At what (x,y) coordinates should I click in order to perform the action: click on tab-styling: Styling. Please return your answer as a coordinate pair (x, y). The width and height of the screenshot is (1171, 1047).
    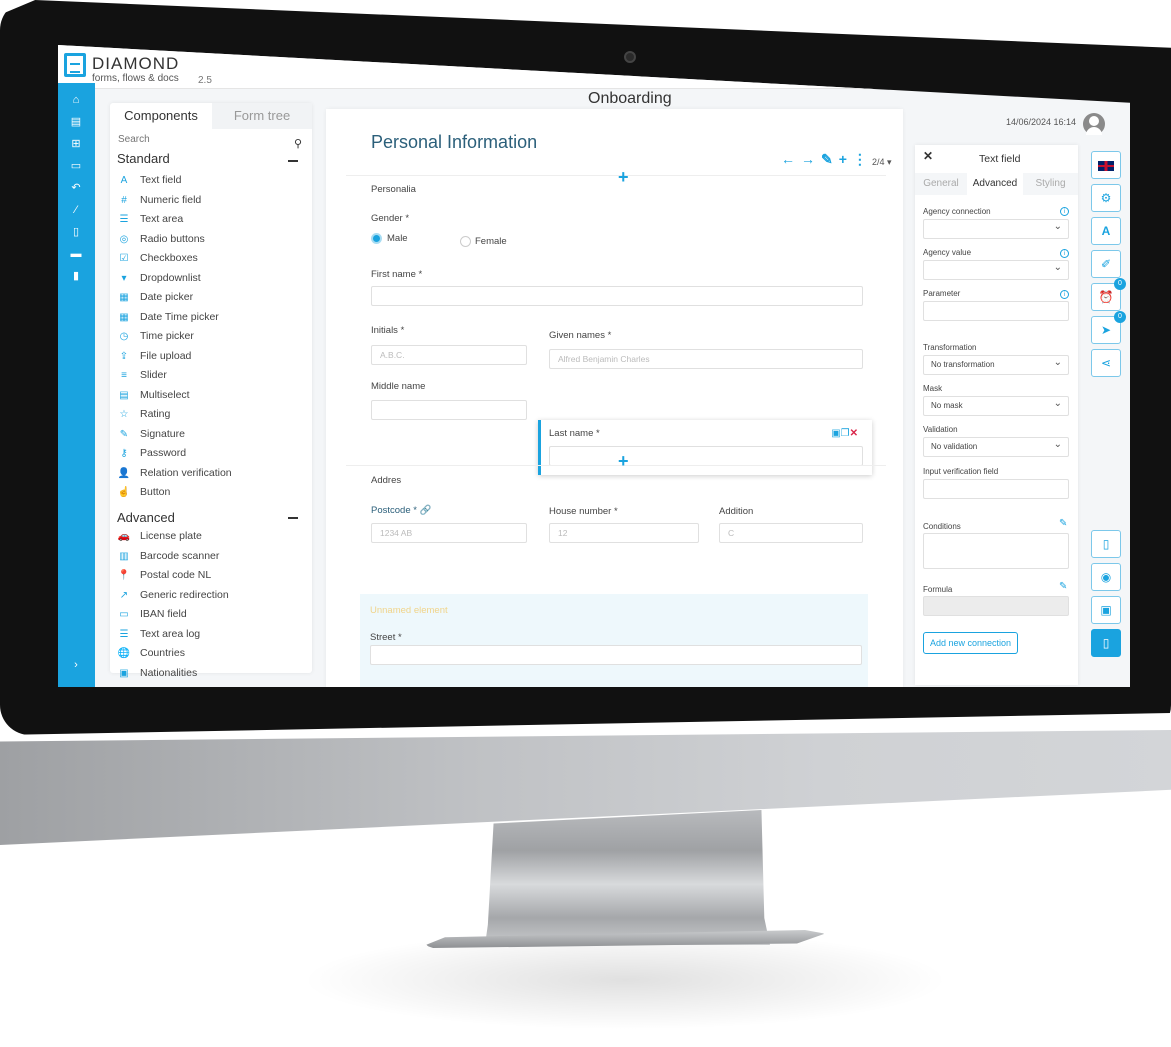
    Looking at the image, I should click on (1050, 184).